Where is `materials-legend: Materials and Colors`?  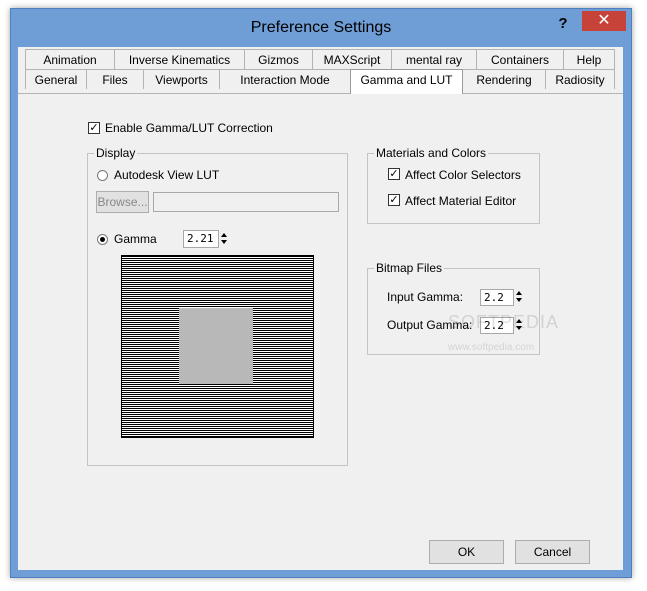 materials-legend: Materials and Colors is located at coordinates (431, 153).